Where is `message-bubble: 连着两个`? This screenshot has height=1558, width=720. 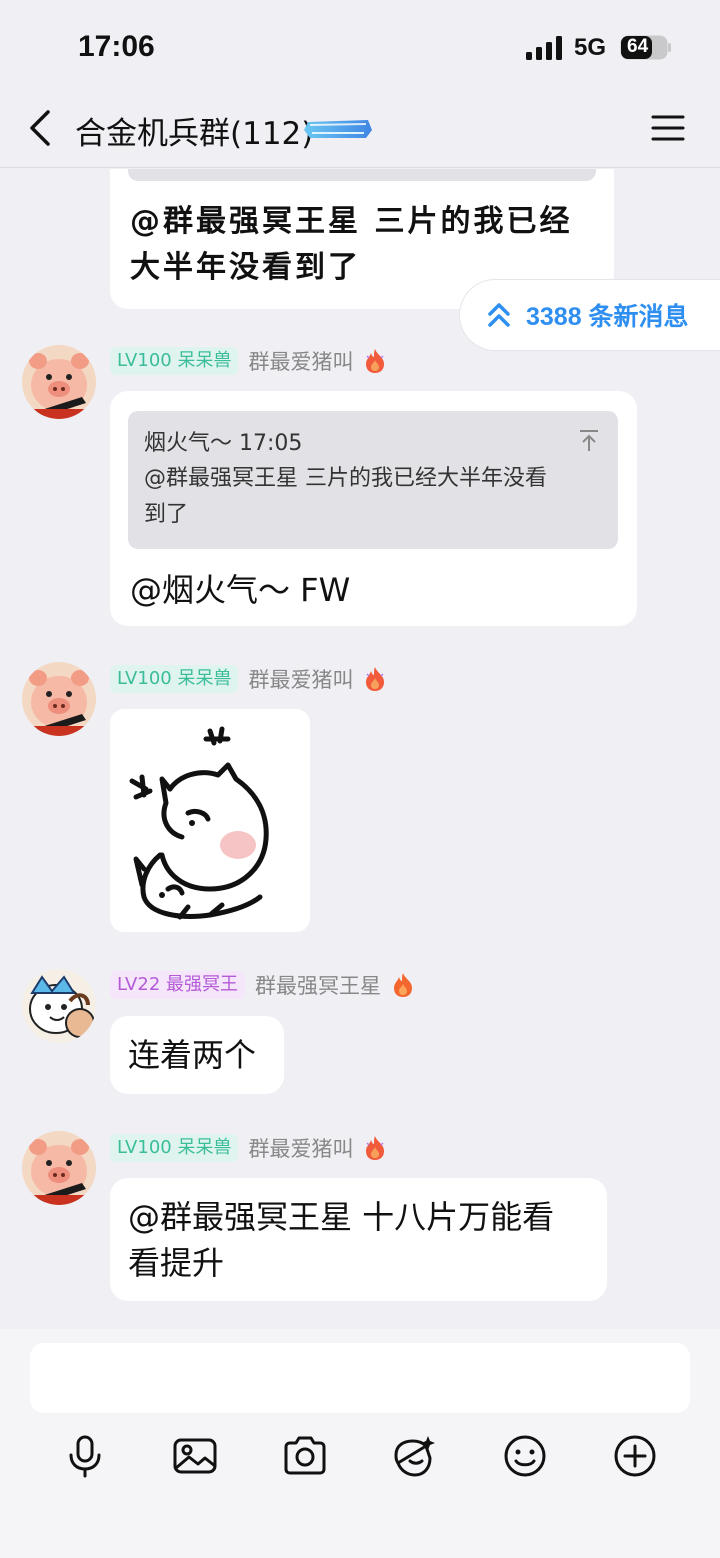
message-bubble: 连着两个 is located at coordinates (197, 1055).